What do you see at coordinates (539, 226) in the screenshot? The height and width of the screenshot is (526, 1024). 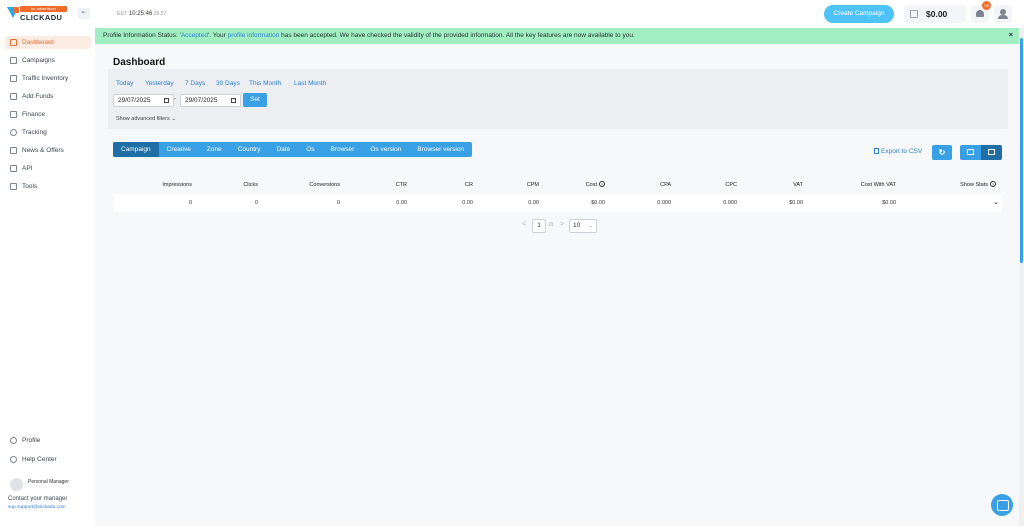 I see `current-page-input: 1` at bounding box center [539, 226].